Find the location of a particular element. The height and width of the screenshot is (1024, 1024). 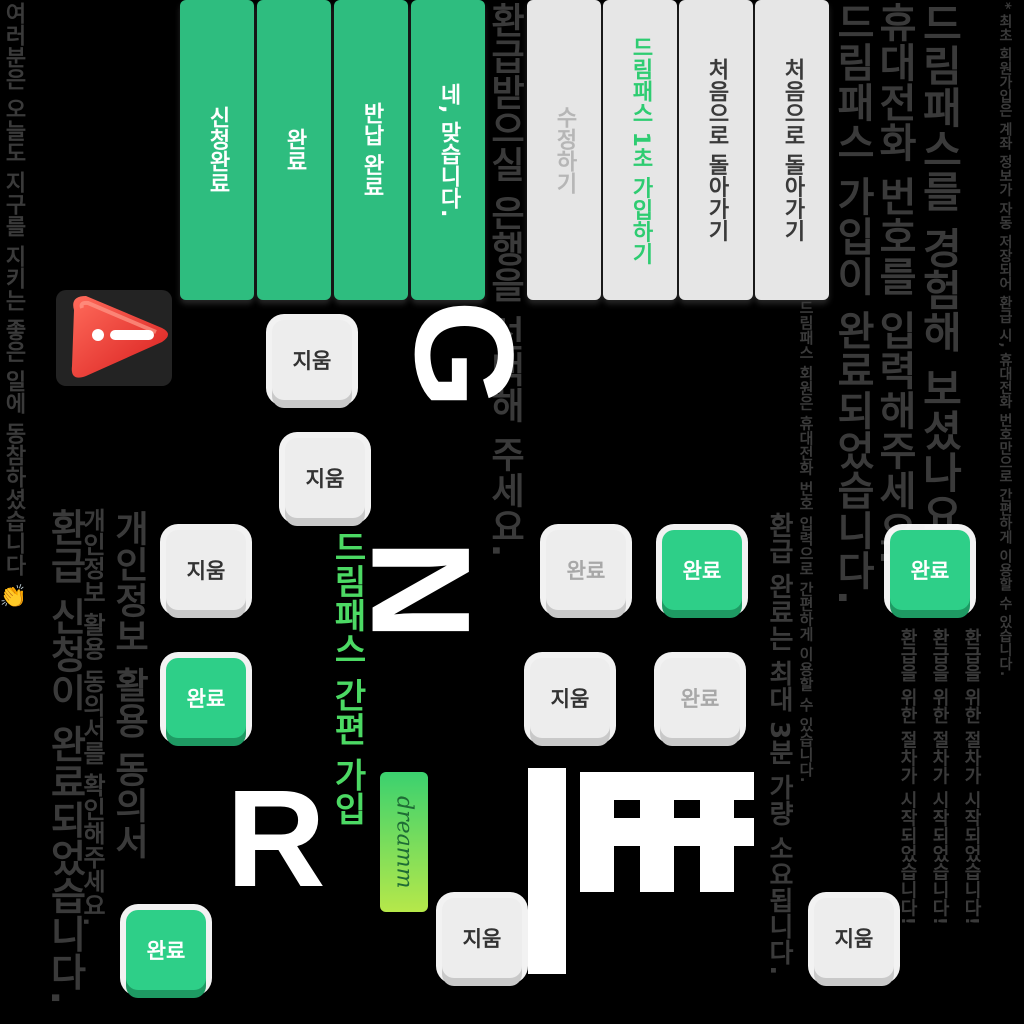

right-heading-3: 드림패스 가입이 완료되었습니다. is located at coordinates (852, 304).